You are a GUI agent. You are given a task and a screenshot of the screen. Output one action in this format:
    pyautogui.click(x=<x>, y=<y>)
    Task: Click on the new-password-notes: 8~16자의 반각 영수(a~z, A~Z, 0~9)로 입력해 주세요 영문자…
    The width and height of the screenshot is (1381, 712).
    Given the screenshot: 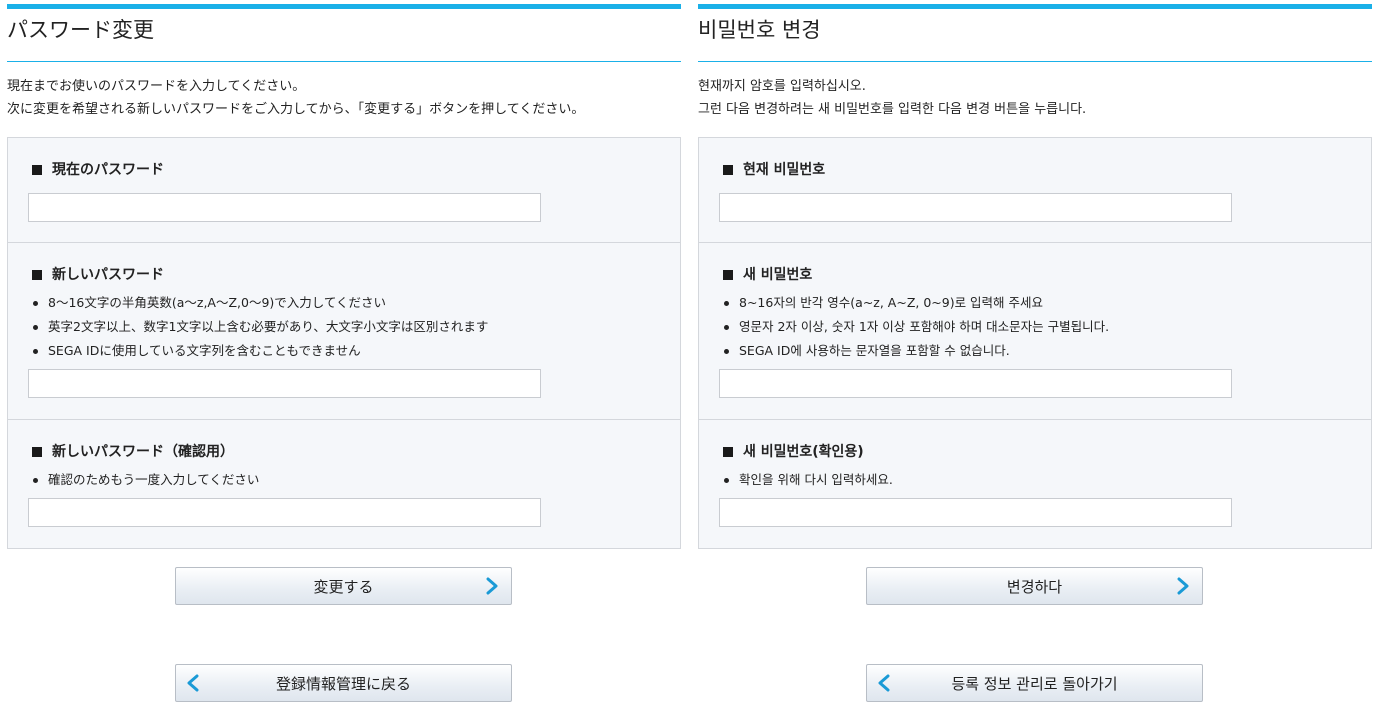 What is the action you would take?
    pyautogui.click(x=1035, y=327)
    